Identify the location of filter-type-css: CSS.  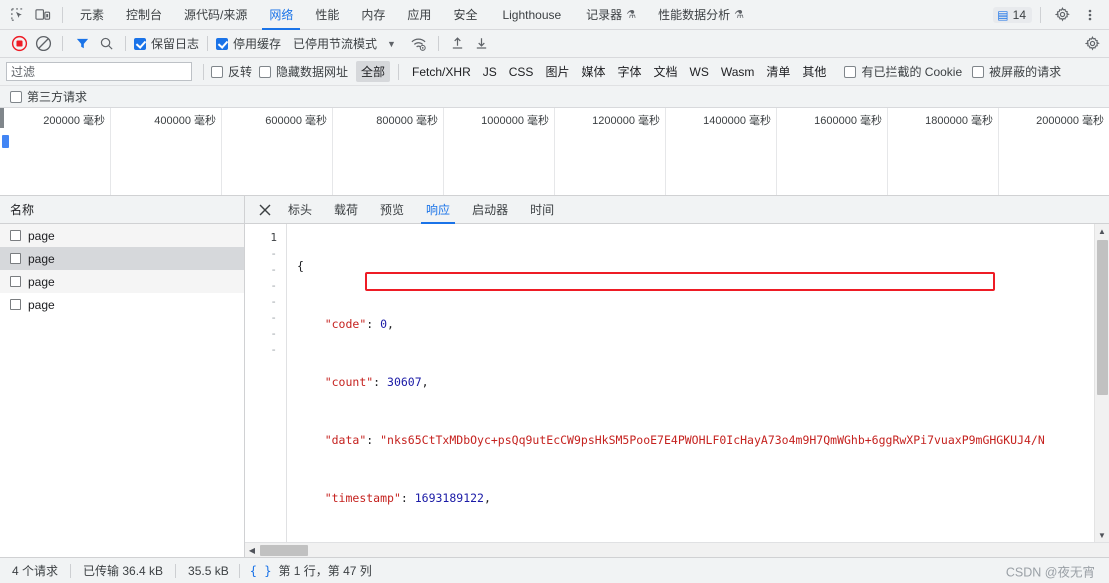
(521, 72).